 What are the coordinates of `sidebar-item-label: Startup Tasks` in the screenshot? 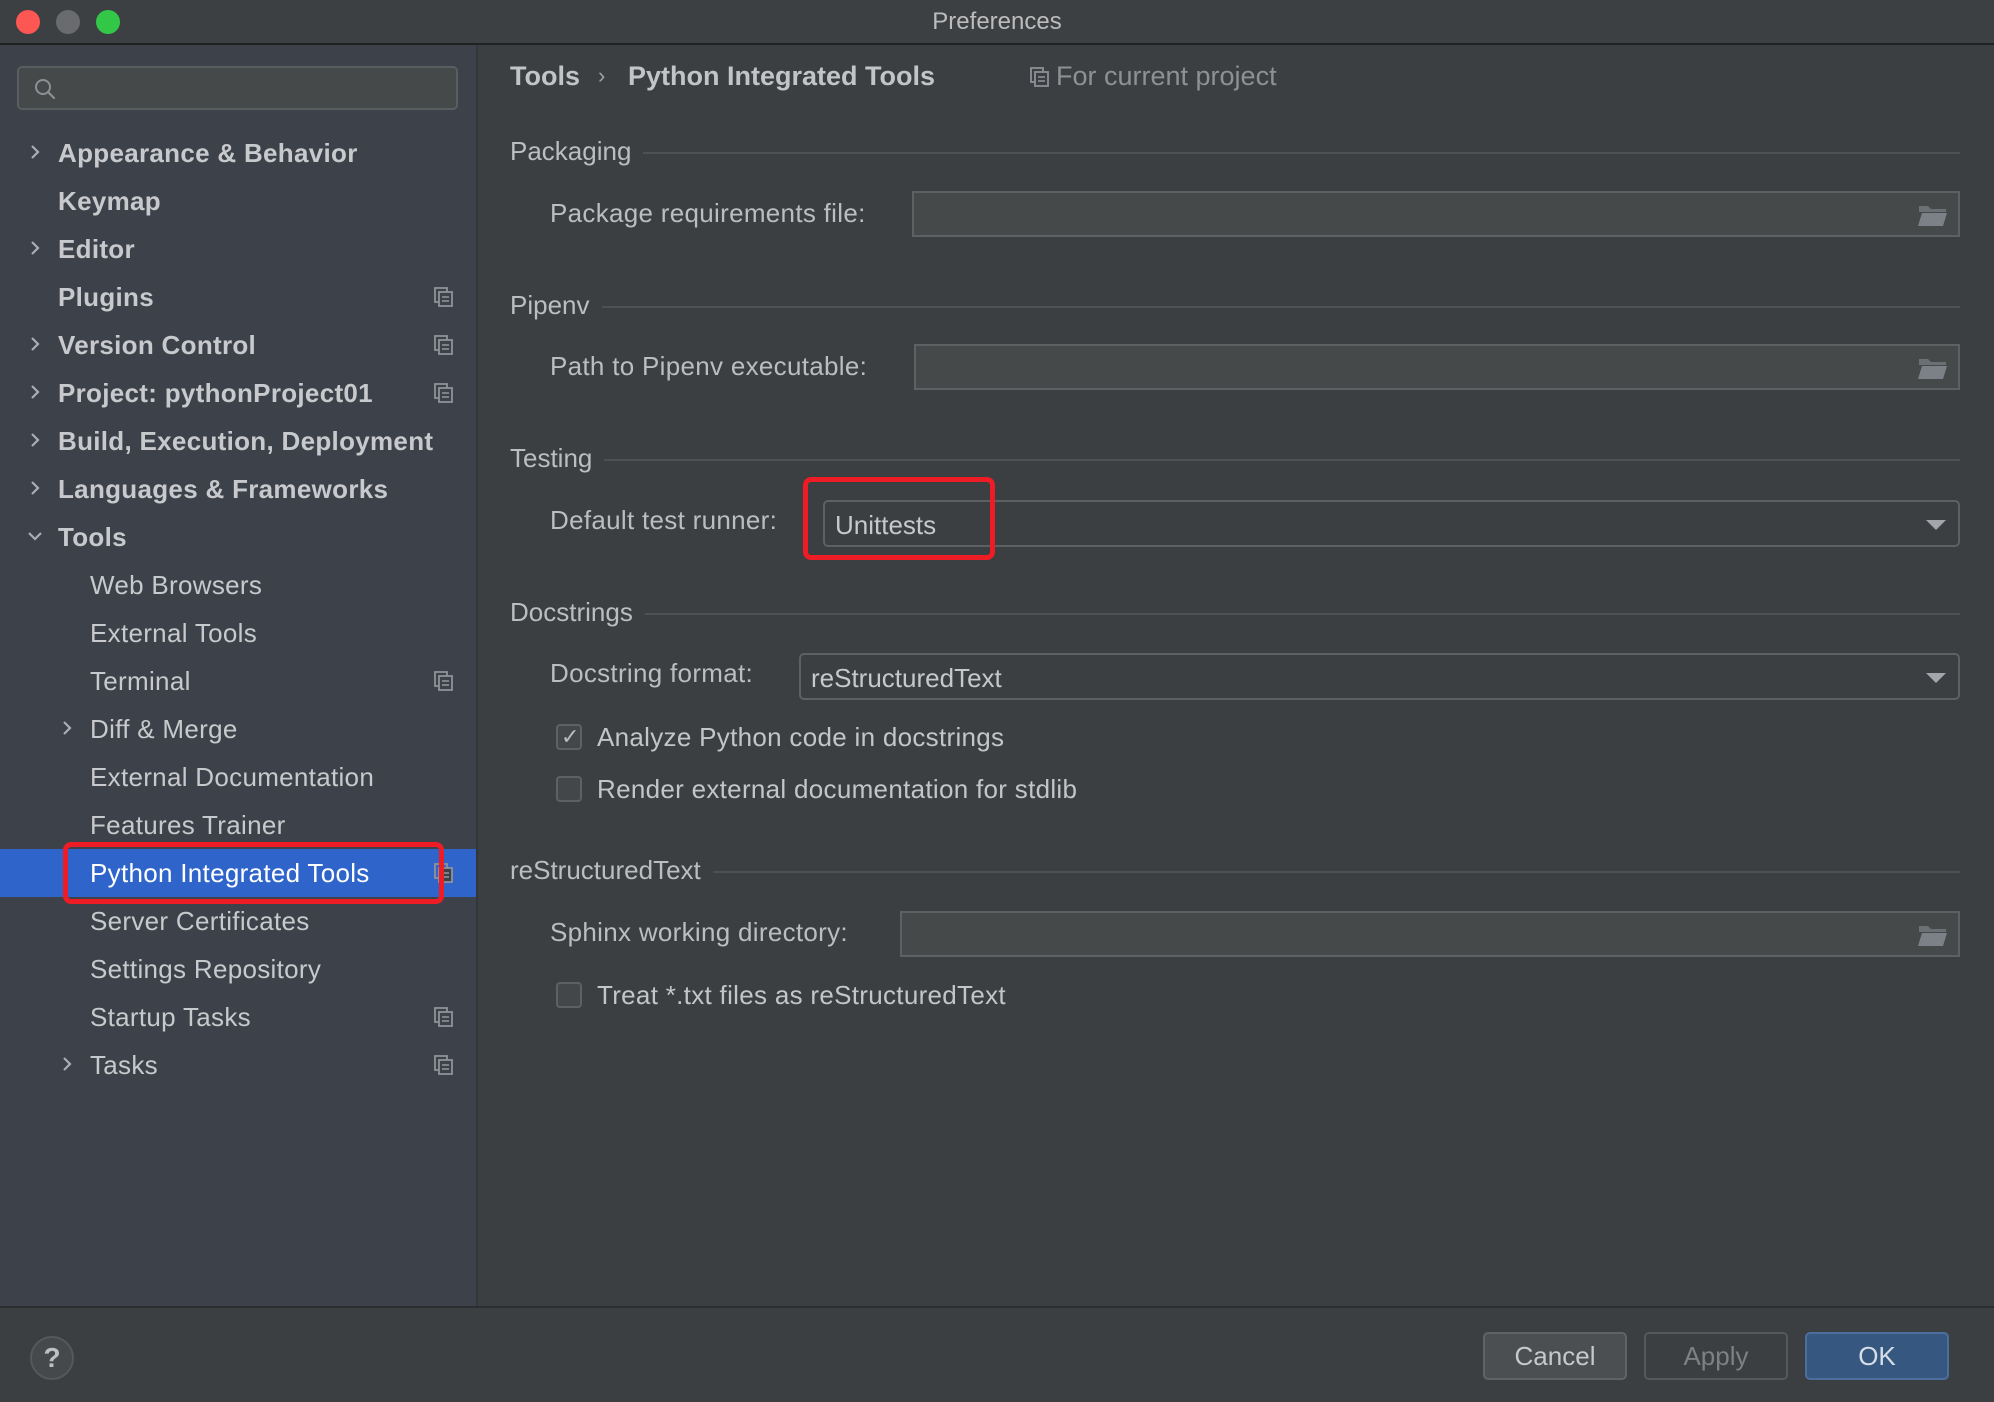 It's located at (170, 1017).